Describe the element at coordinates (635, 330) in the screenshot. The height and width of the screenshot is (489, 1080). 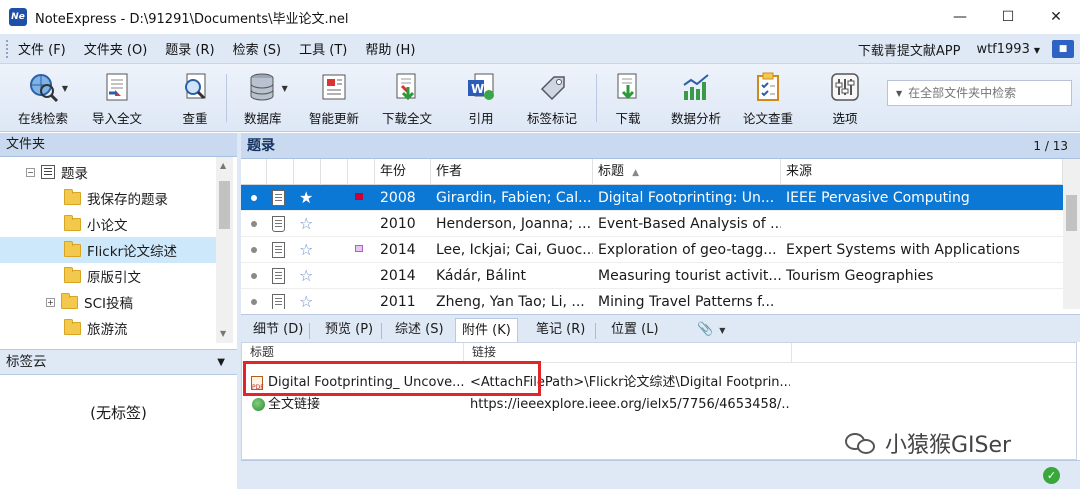
I see `tab-location: 位置 (L)` at that location.